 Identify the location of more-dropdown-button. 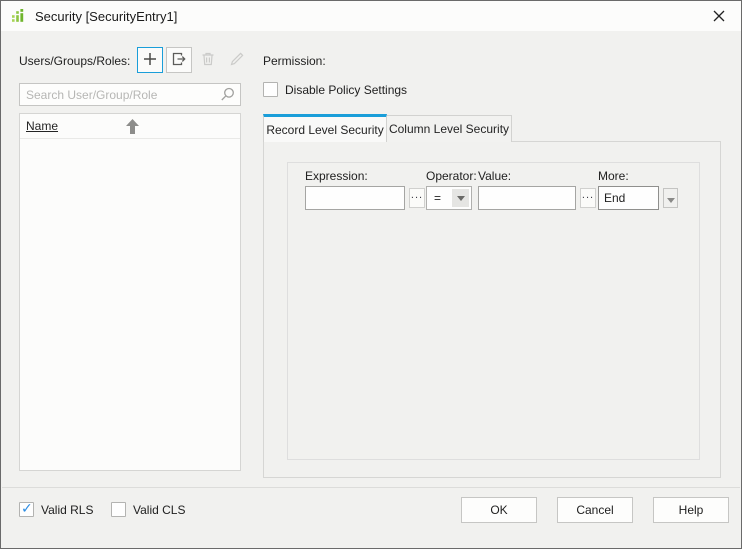
(670, 198).